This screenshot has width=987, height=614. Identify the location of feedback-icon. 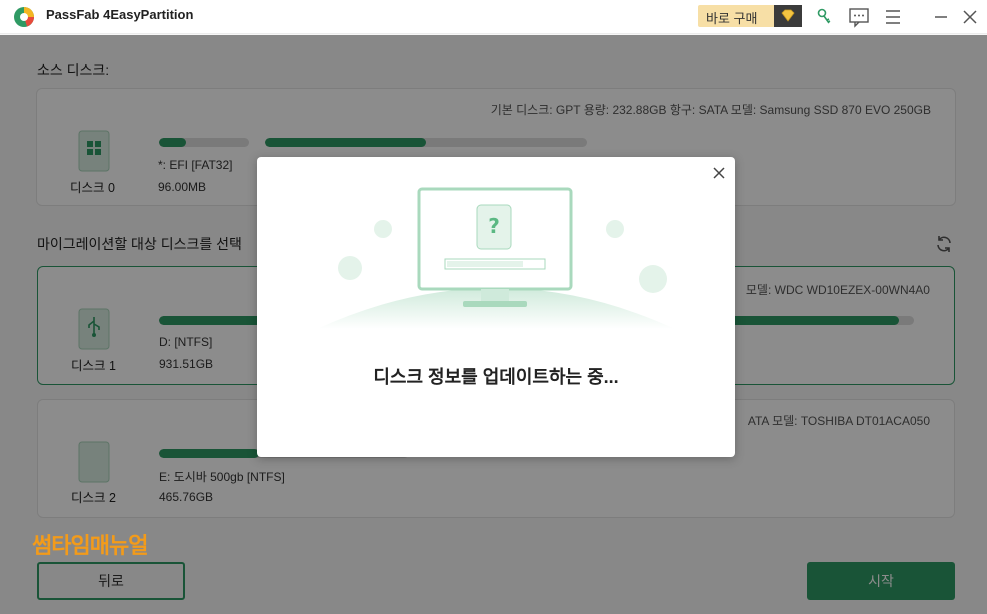
(859, 17).